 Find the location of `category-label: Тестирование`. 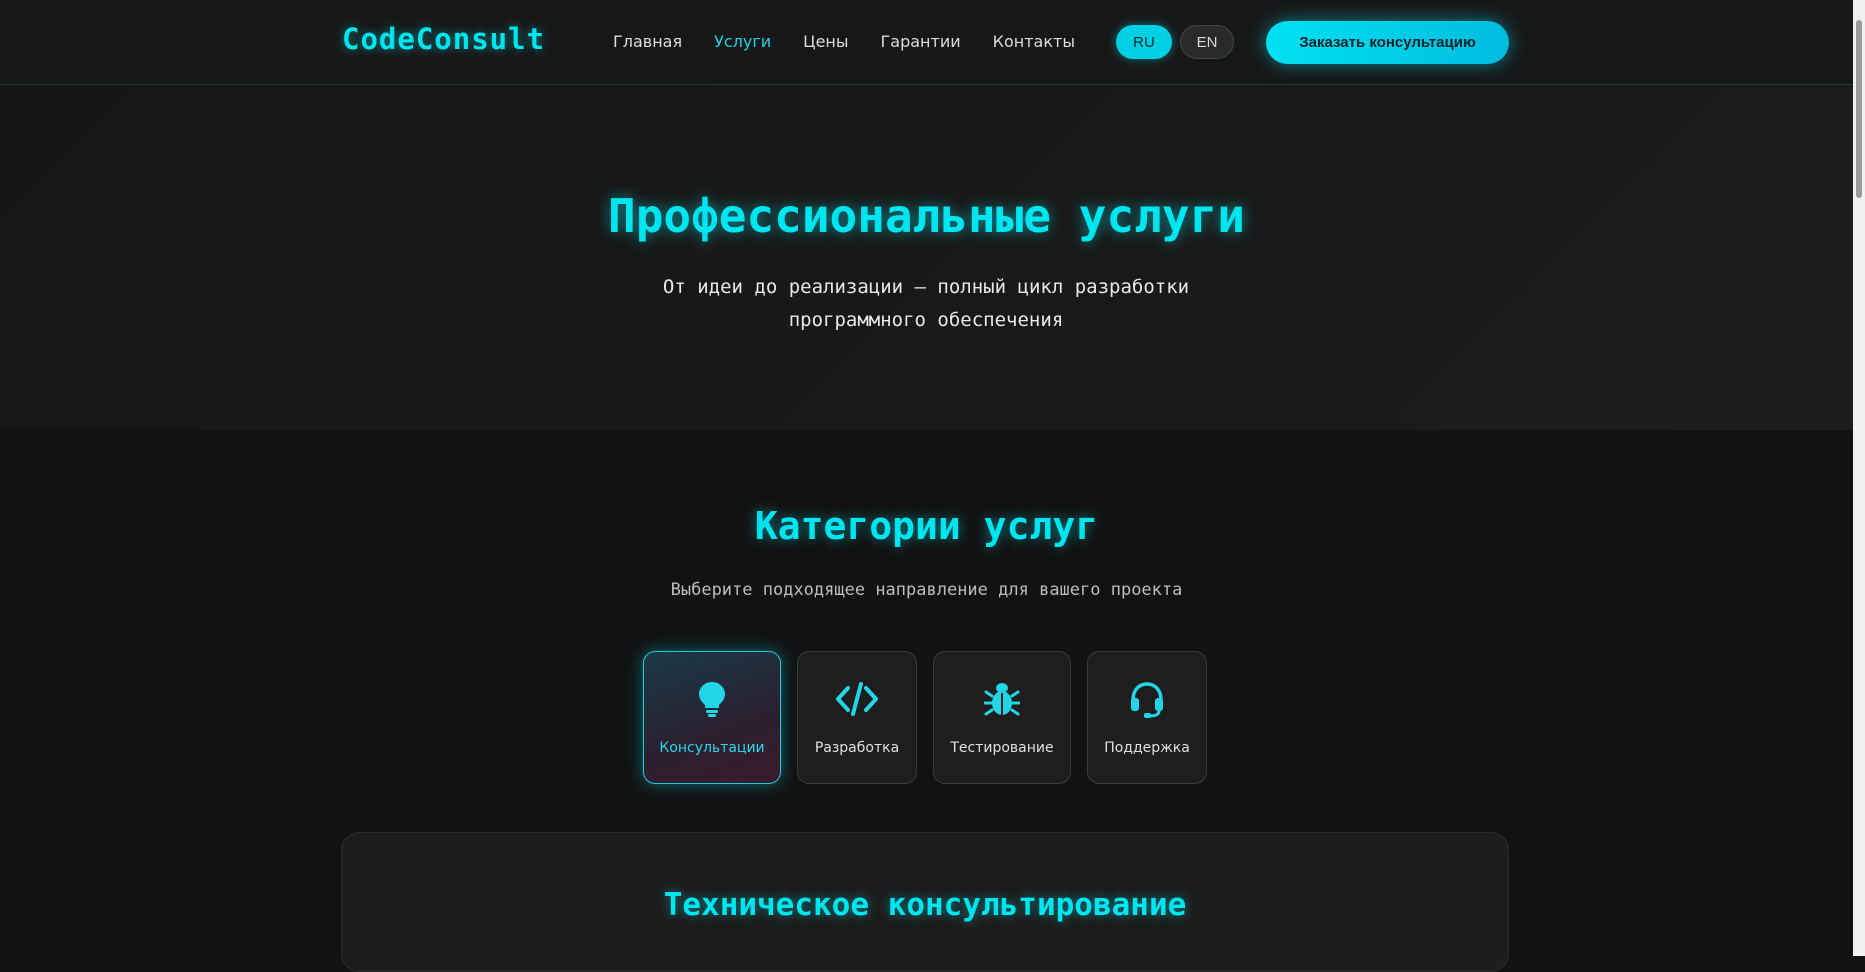

category-label: Тестирование is located at coordinates (1002, 748).